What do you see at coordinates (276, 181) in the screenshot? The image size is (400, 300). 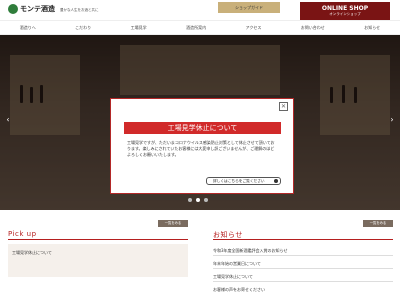 I see `arrow-right-icon` at bounding box center [276, 181].